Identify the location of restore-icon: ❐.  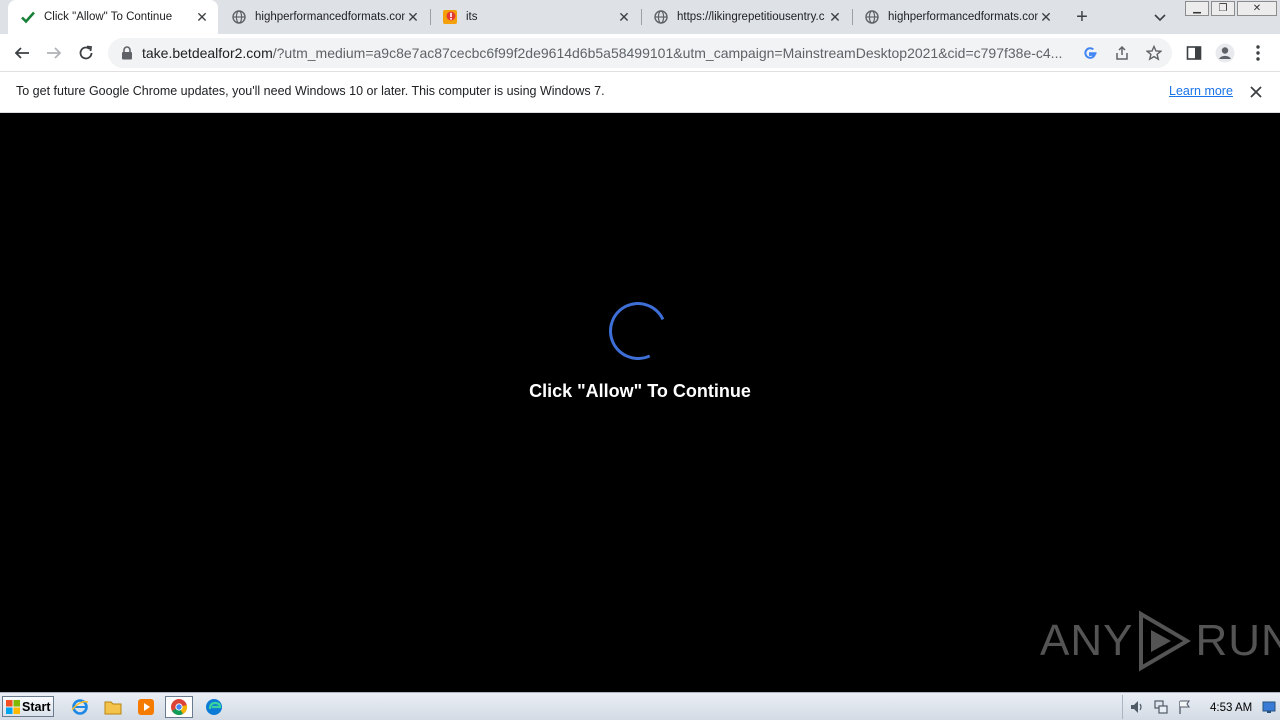
(1223, 8).